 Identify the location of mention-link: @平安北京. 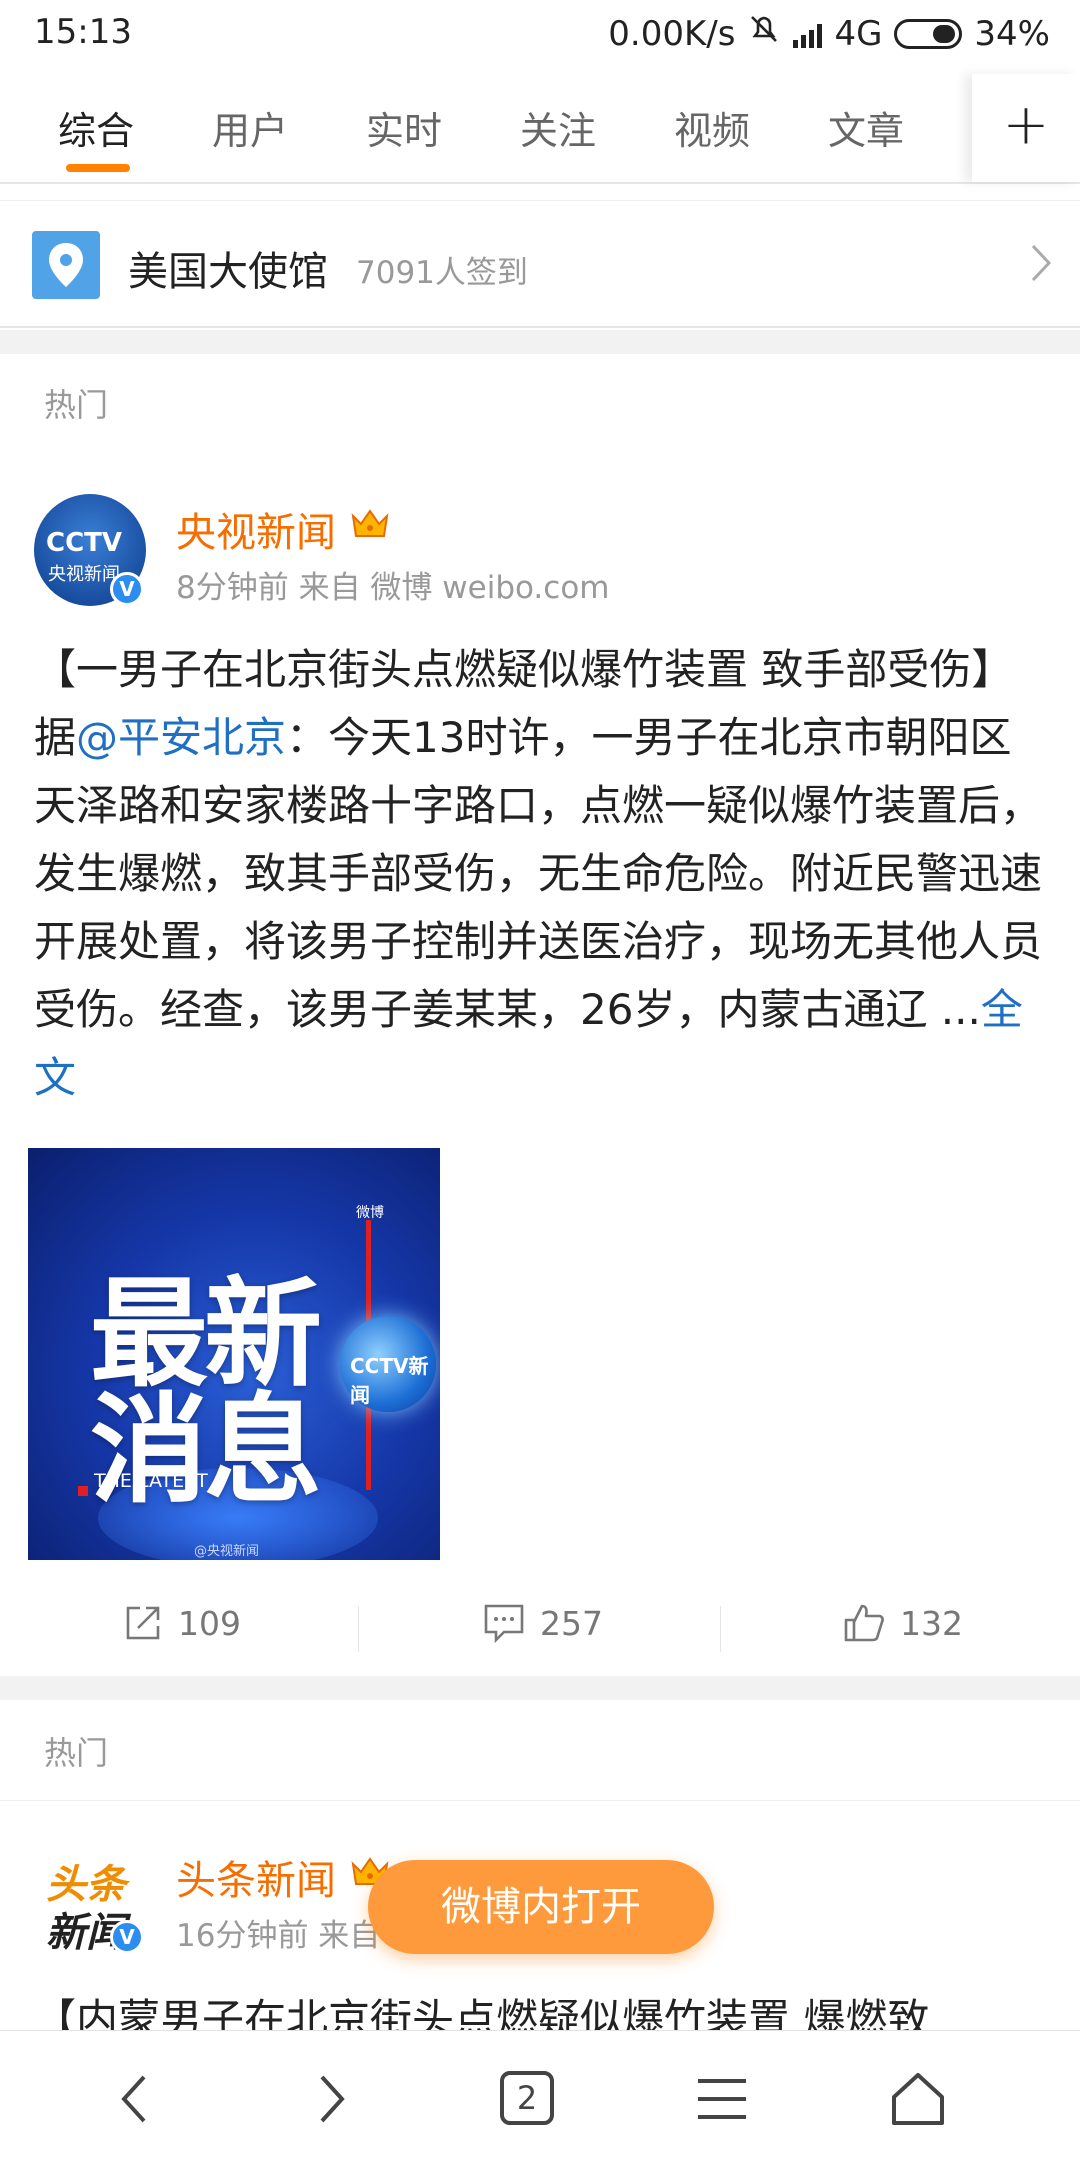
(181, 737).